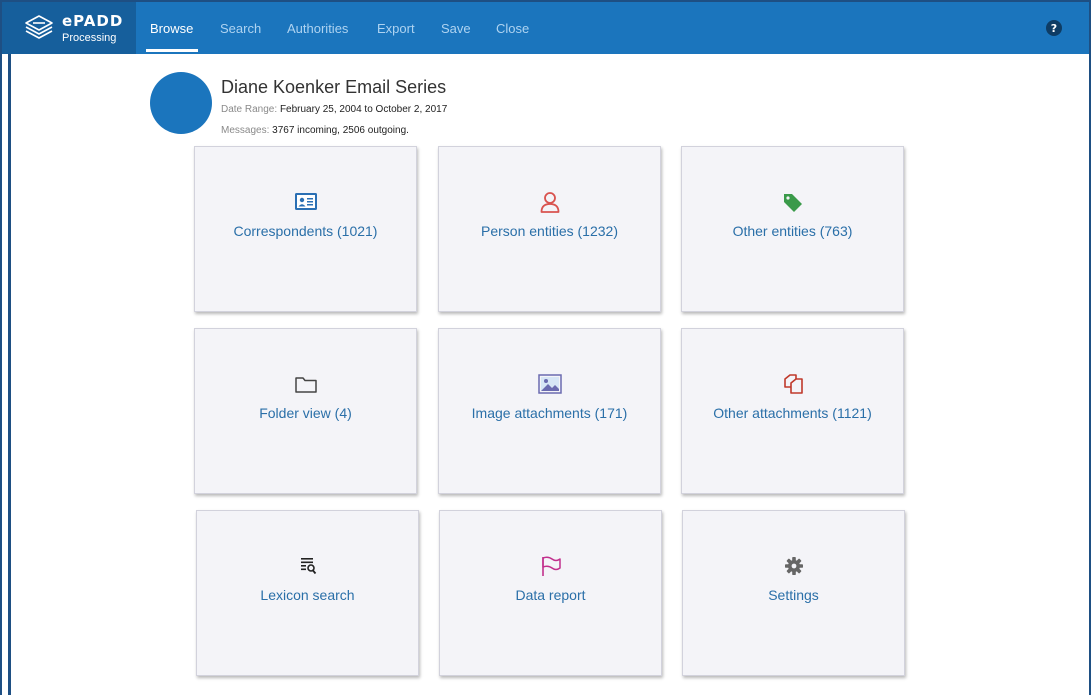 Image resolution: width=1091 pixels, height=695 pixels. What do you see at coordinates (512, 28) in the screenshot?
I see `nav-close: Close` at bounding box center [512, 28].